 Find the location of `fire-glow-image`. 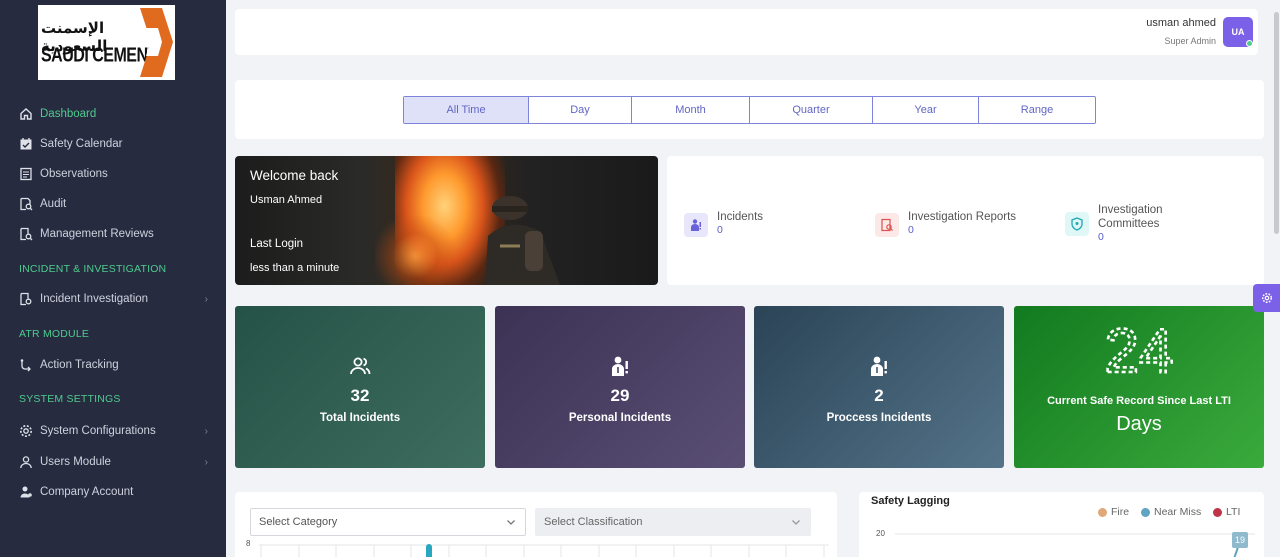

fire-glow-image is located at coordinates (415, 250).